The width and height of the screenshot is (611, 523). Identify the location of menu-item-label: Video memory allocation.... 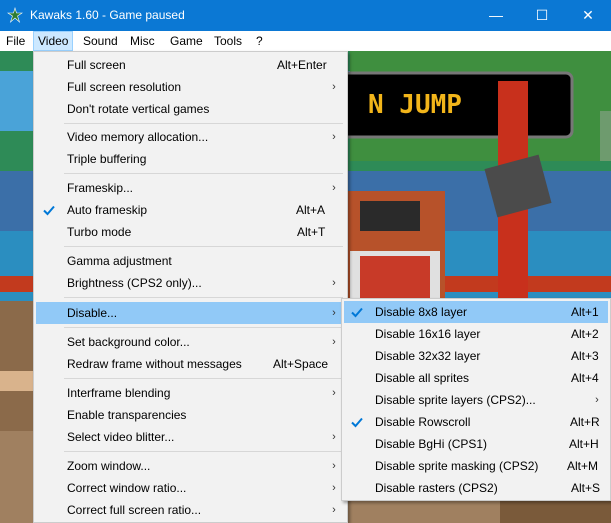
(138, 137).